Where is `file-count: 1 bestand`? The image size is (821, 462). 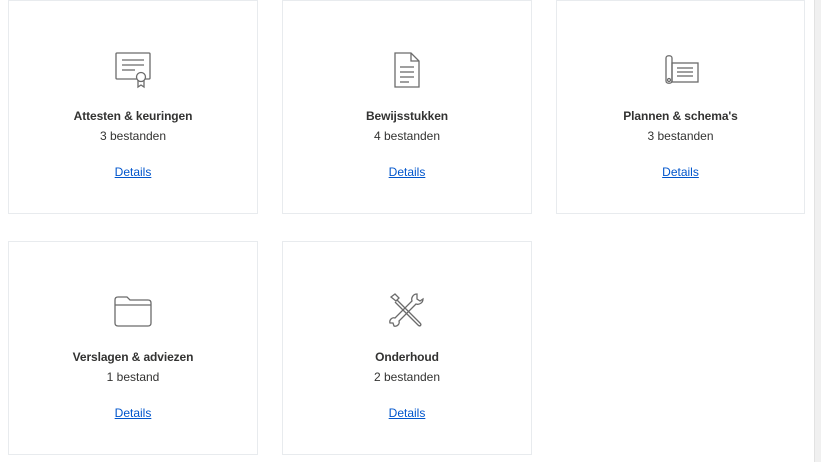
file-count: 1 bestand is located at coordinates (133, 377).